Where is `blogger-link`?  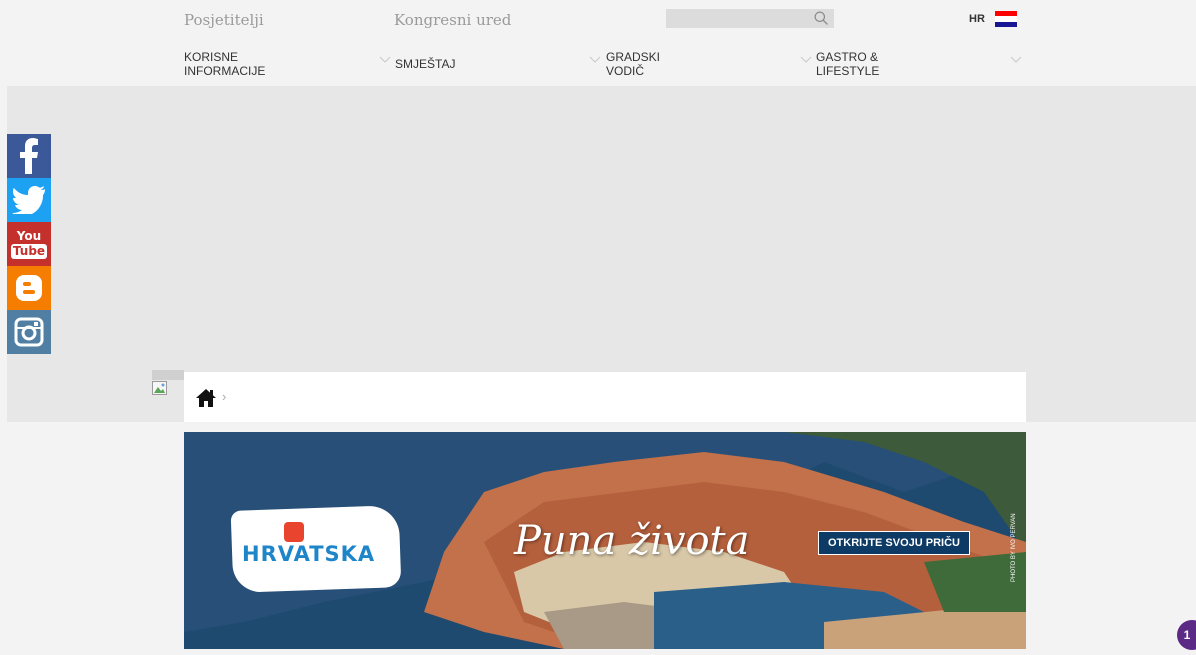
blogger-link is located at coordinates (29, 288).